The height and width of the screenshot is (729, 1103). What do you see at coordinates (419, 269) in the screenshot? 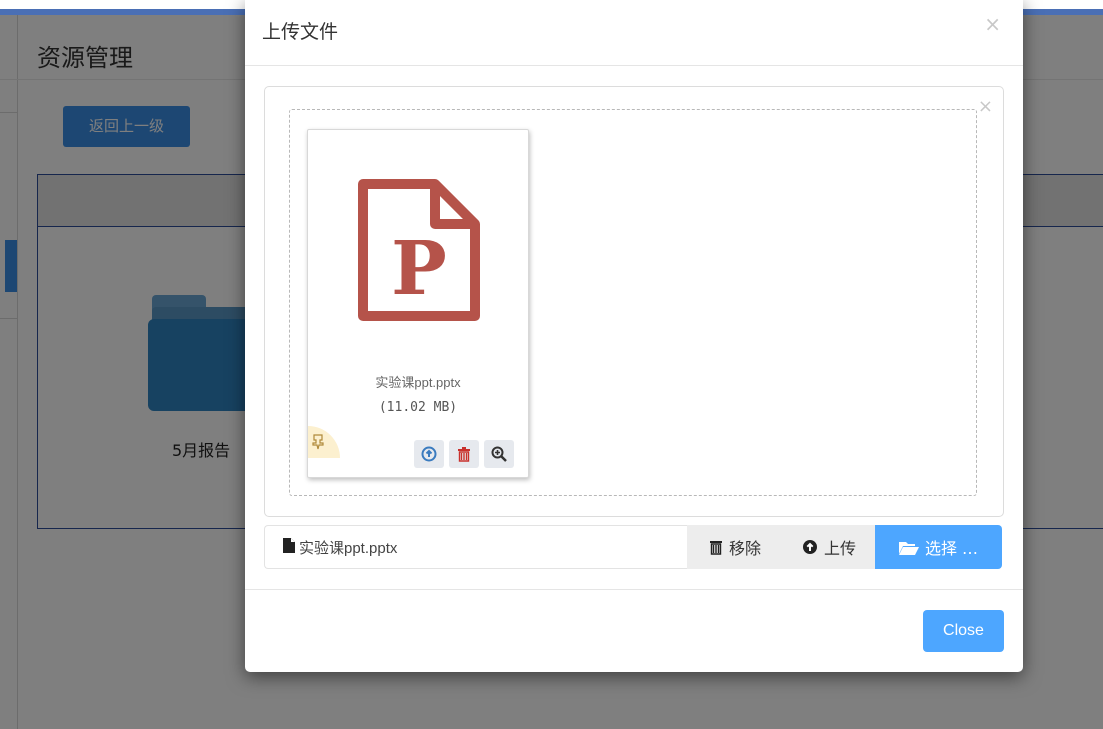
I see `ppt-file-letter: P` at bounding box center [419, 269].